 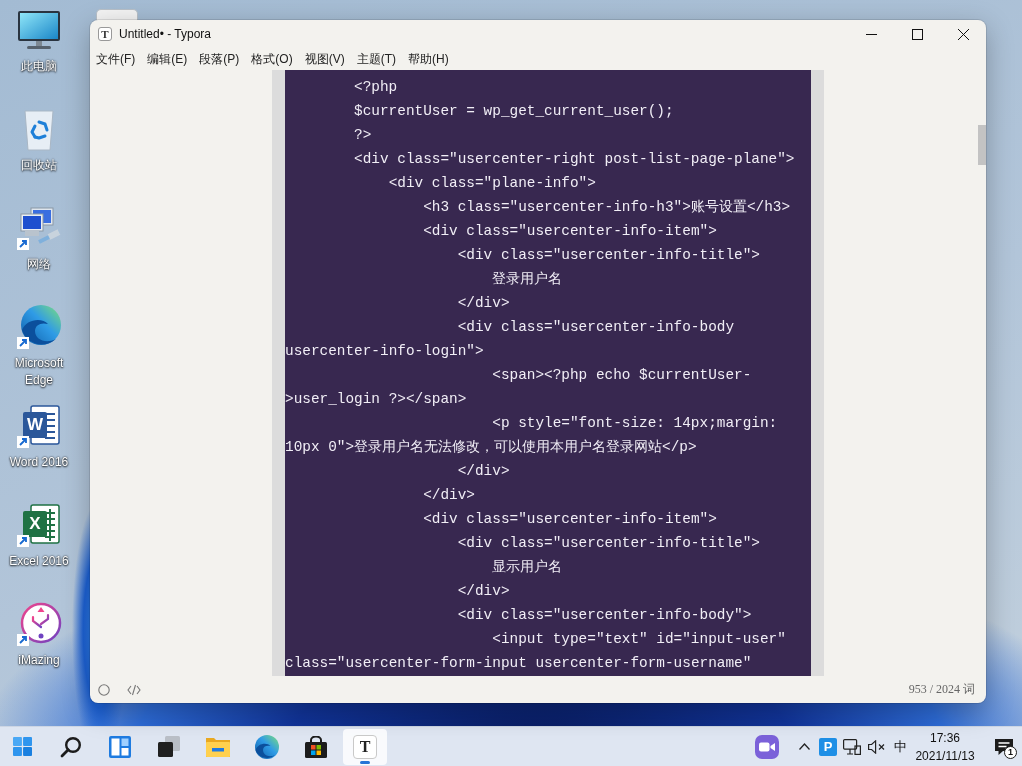 I want to click on code-line: $currentUser = wp_get_current_user();, so click(x=514, y=111).